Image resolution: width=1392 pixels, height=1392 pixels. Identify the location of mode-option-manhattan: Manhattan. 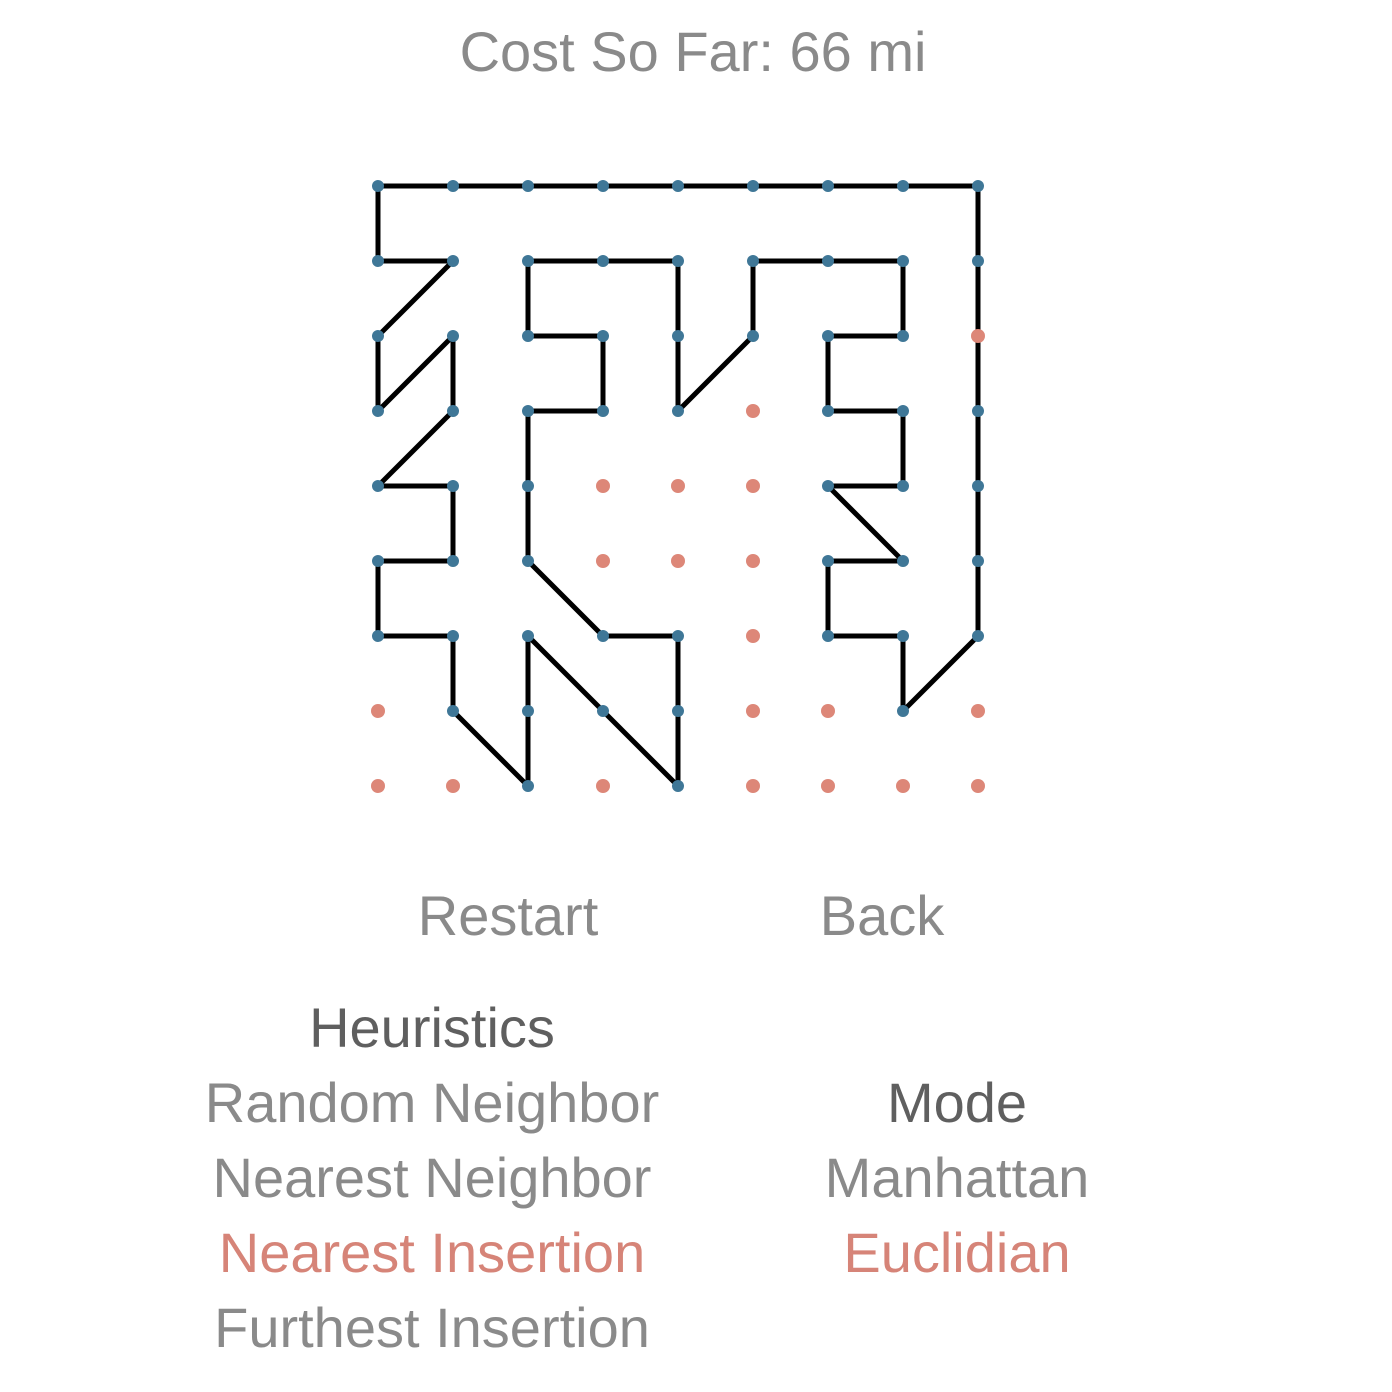
(957, 1178).